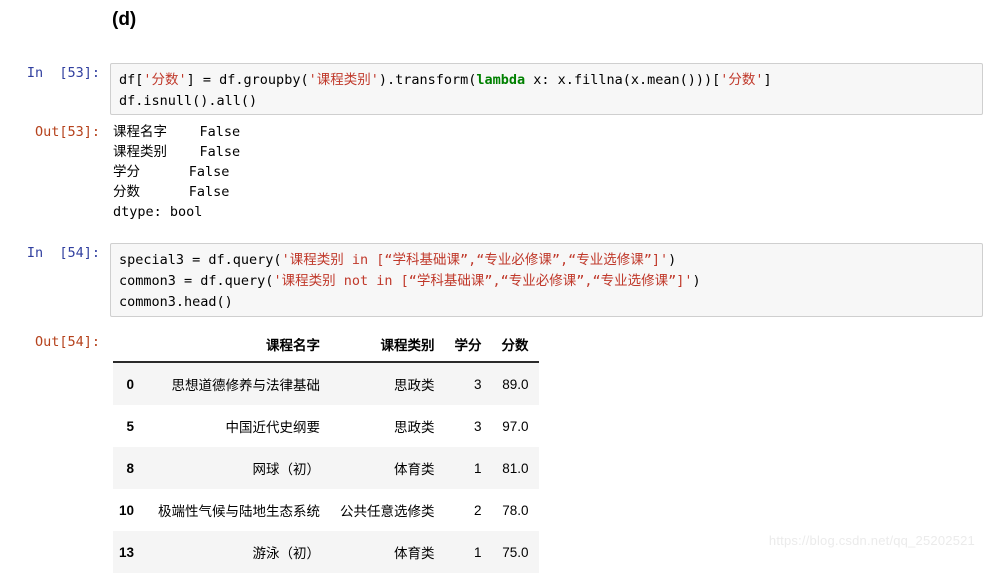 The image size is (983, 573). What do you see at coordinates (515, 552) in the screenshot?
I see `cell-score: 75.0` at bounding box center [515, 552].